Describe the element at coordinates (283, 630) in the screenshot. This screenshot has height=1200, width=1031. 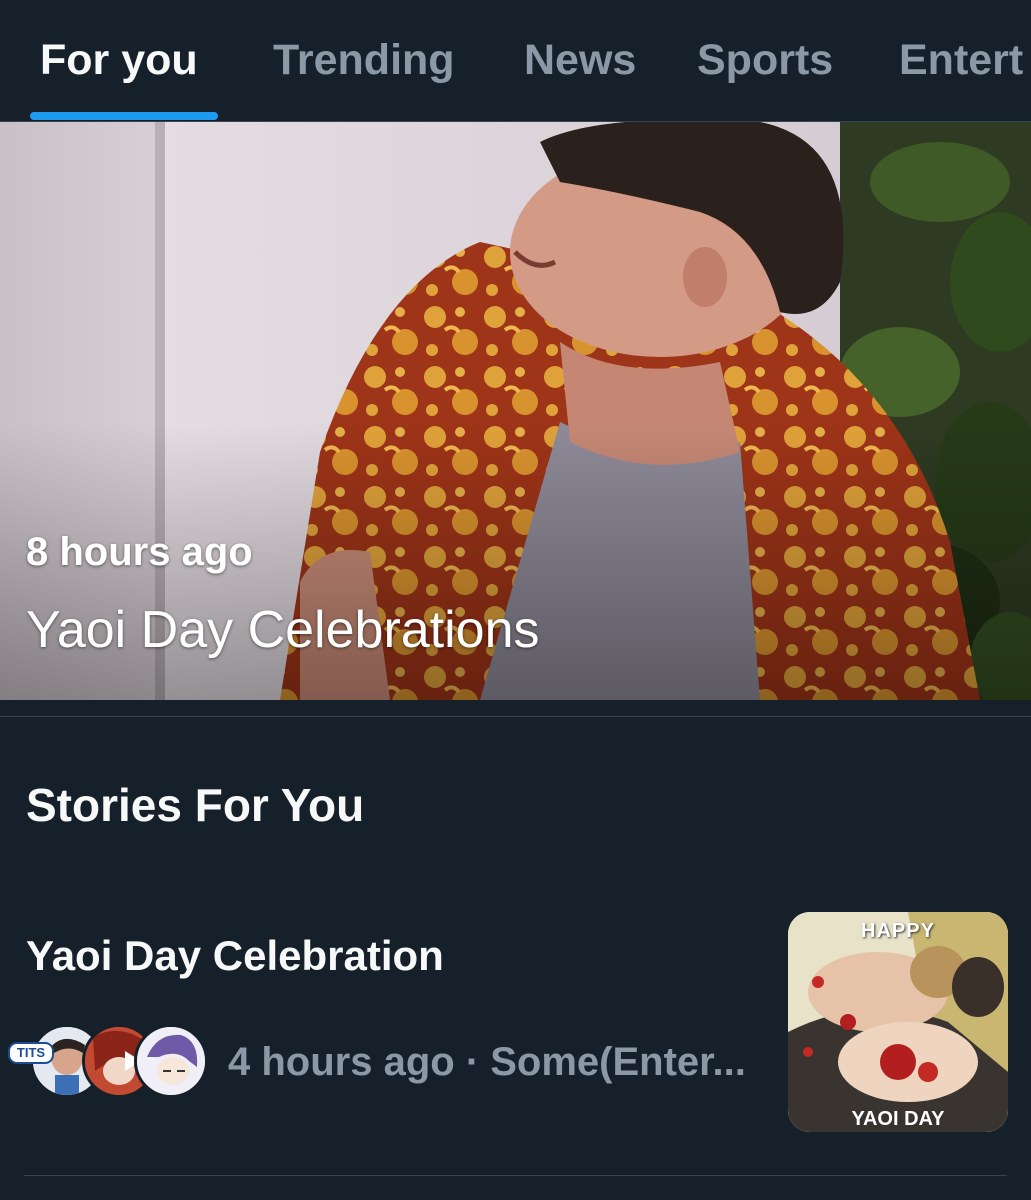
I see `hero-title: Yaoi Day Celebrations` at that location.